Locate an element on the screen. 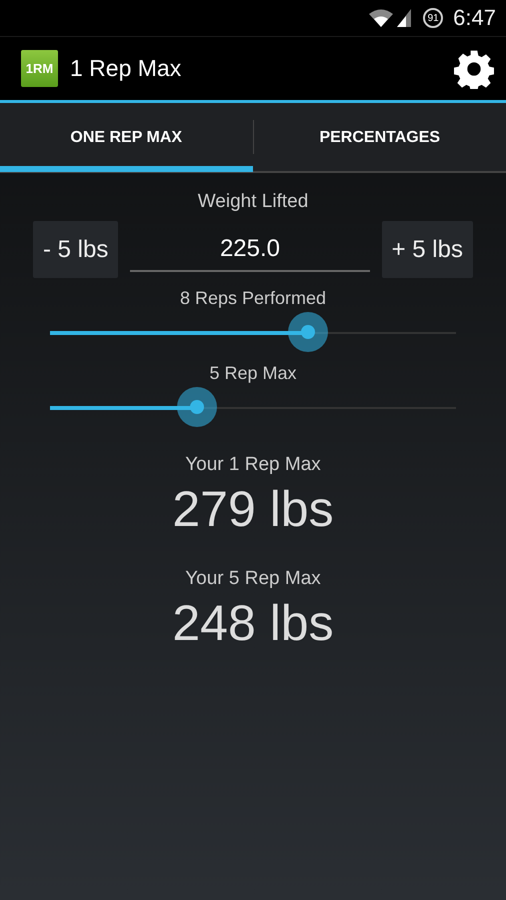 The width and height of the screenshot is (506, 900). result-value: 279 lbs is located at coordinates (253, 509).